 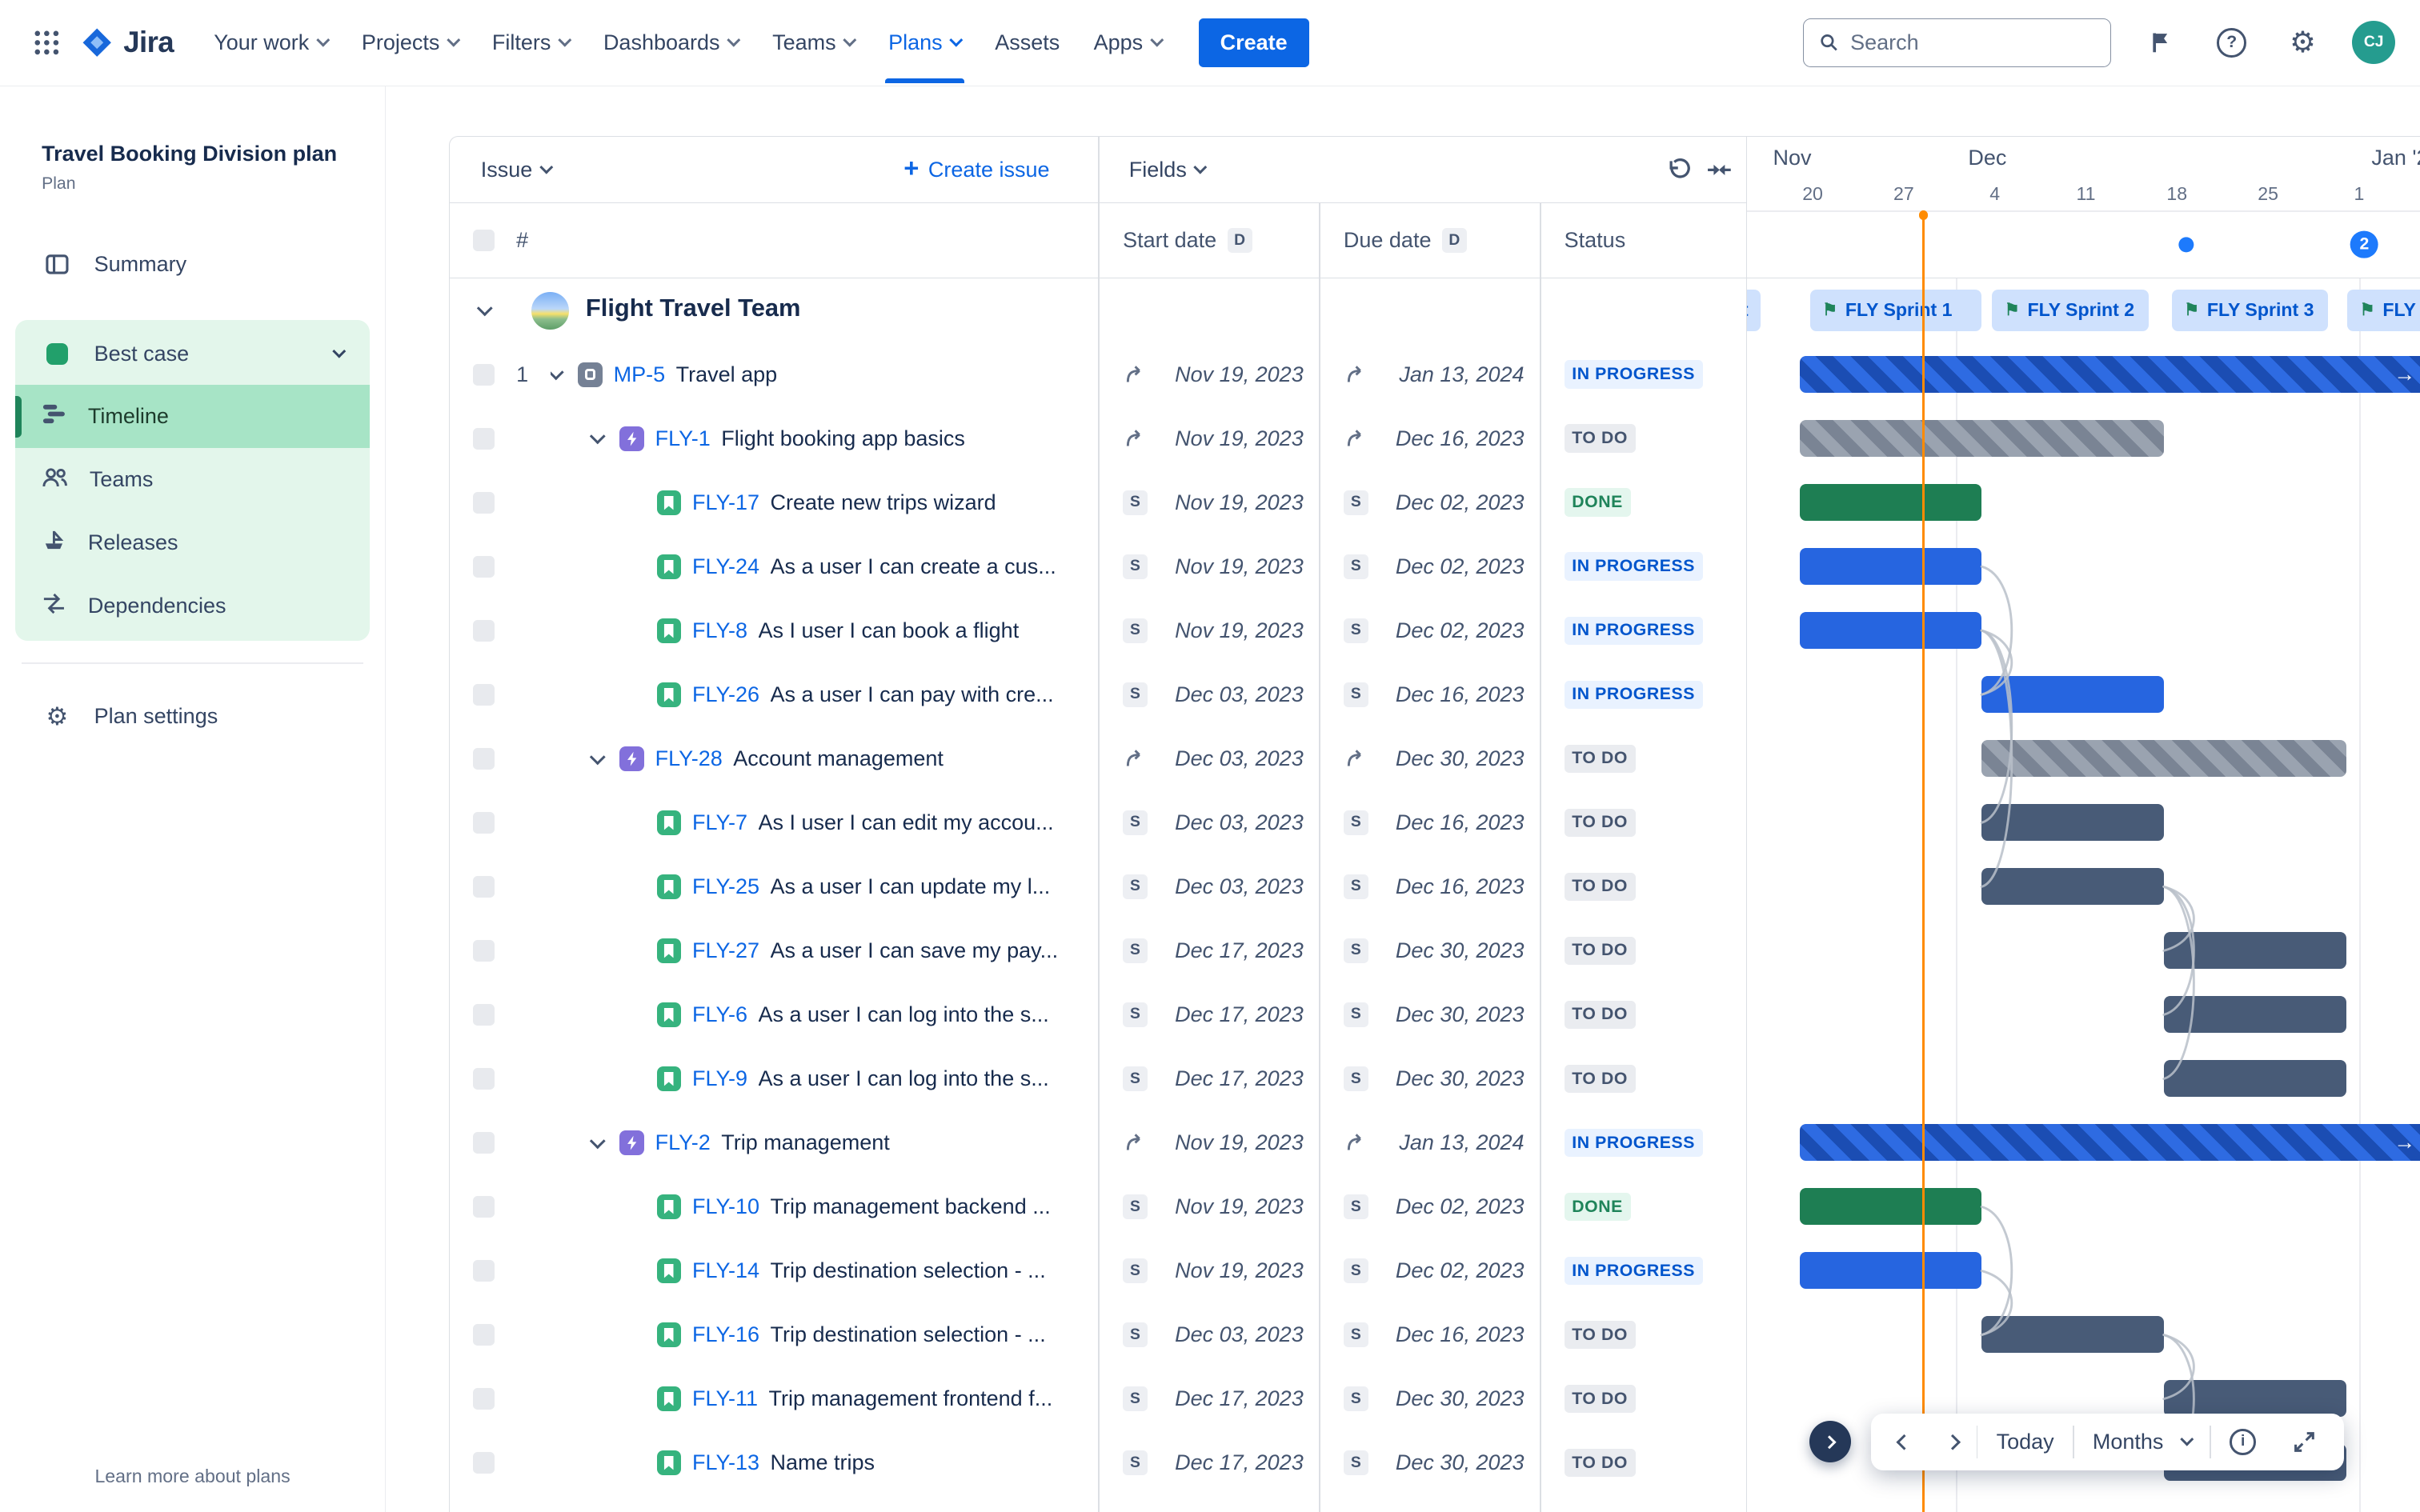 I want to click on issue-key: FLY-28, so click(x=689, y=758).